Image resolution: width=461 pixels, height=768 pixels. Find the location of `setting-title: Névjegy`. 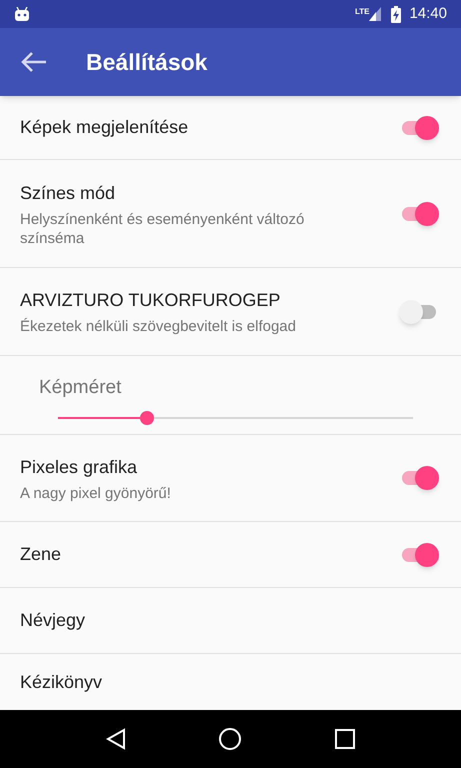

setting-title: Névjegy is located at coordinates (53, 620).